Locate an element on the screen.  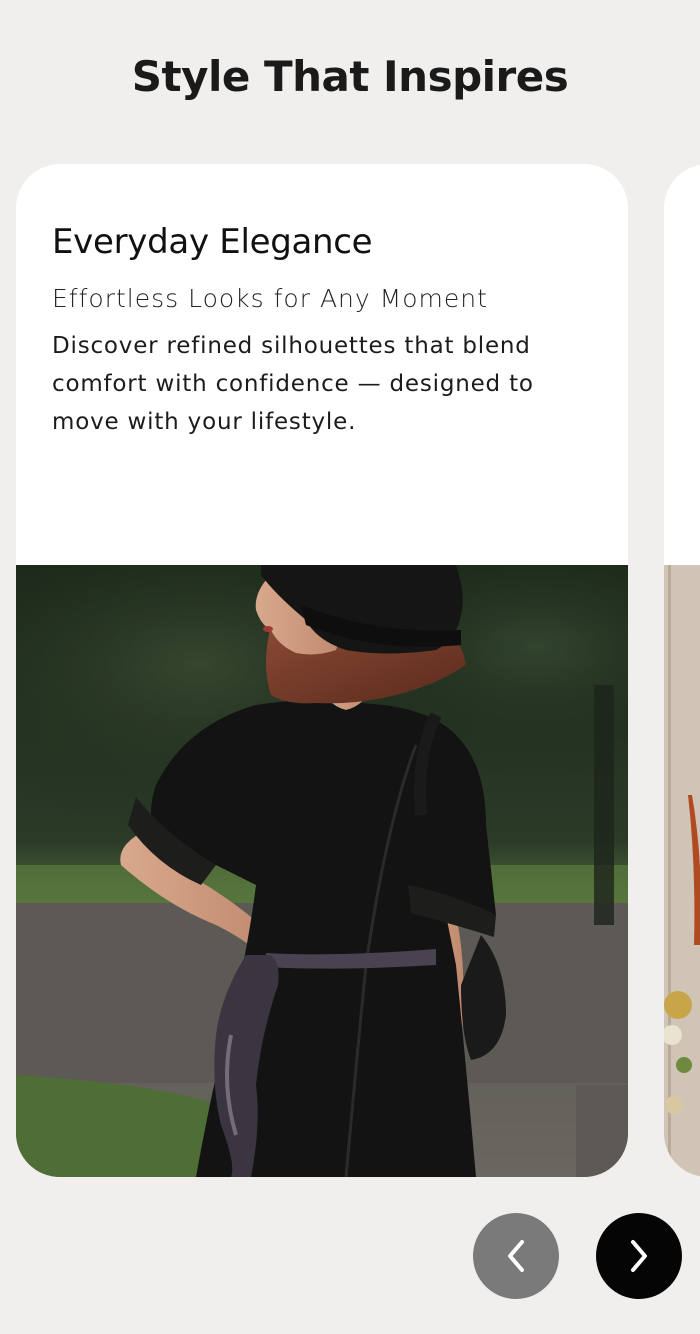
carousel-card-next is located at coordinates (682, 670).